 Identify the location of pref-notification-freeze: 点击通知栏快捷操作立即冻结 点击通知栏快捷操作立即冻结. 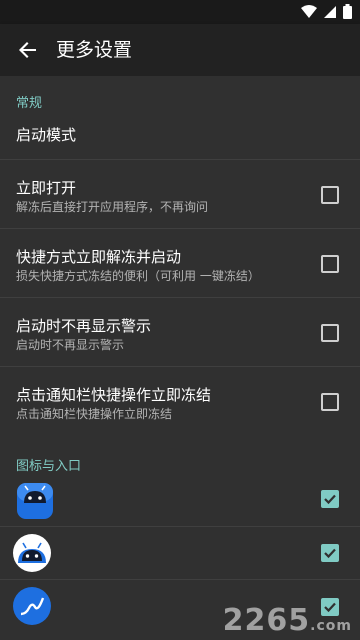
(180, 401).